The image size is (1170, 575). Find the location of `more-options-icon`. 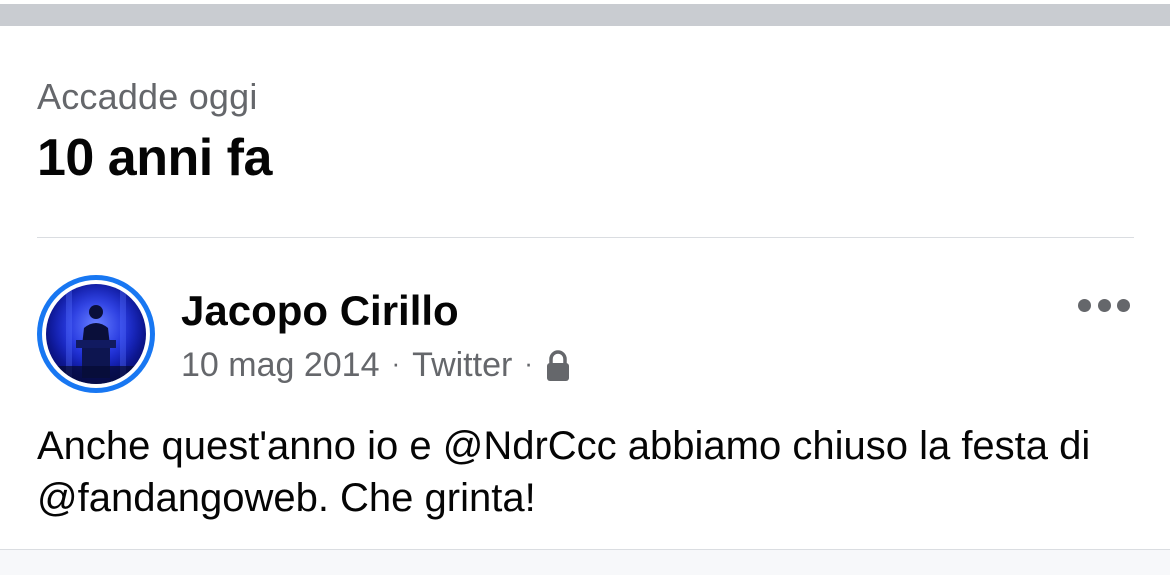

more-options-icon is located at coordinates (1104, 305).